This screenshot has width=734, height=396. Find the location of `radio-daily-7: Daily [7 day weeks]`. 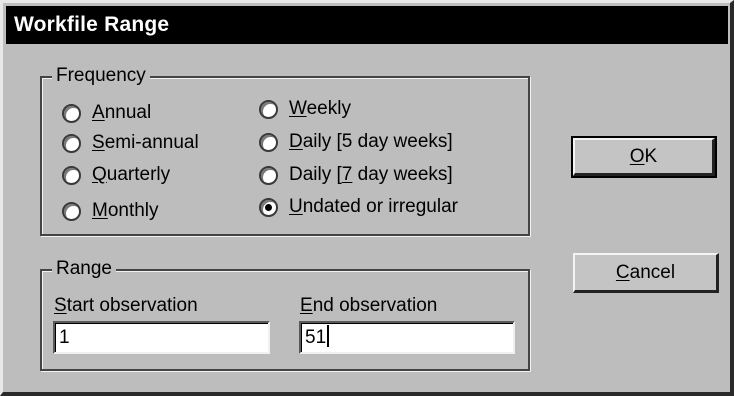

radio-daily-7: Daily [7 day weeks] is located at coordinates (356, 175).